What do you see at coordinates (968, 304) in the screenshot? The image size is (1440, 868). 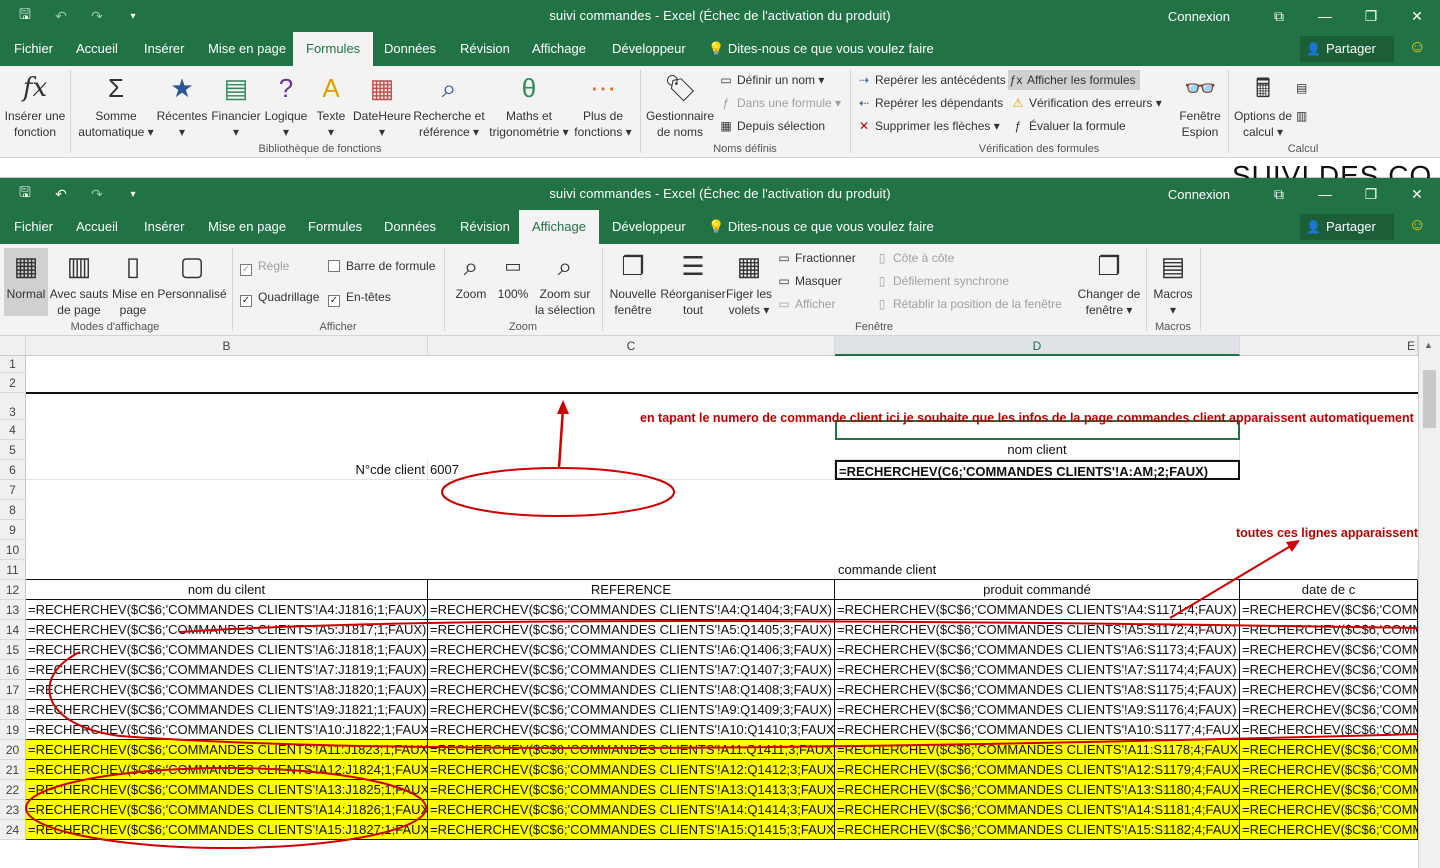 I see `reset-window-position-button: ▯ Rétablir la position de la fenêtre` at bounding box center [968, 304].